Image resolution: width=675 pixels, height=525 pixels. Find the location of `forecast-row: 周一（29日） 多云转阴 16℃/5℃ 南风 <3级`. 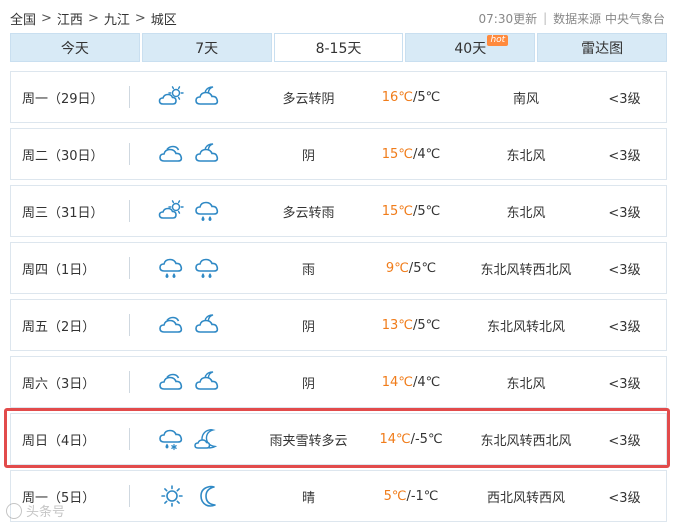

forecast-row: 周一（29日） 多云转阴 16℃/5℃ 南风 <3级 is located at coordinates (338, 97).